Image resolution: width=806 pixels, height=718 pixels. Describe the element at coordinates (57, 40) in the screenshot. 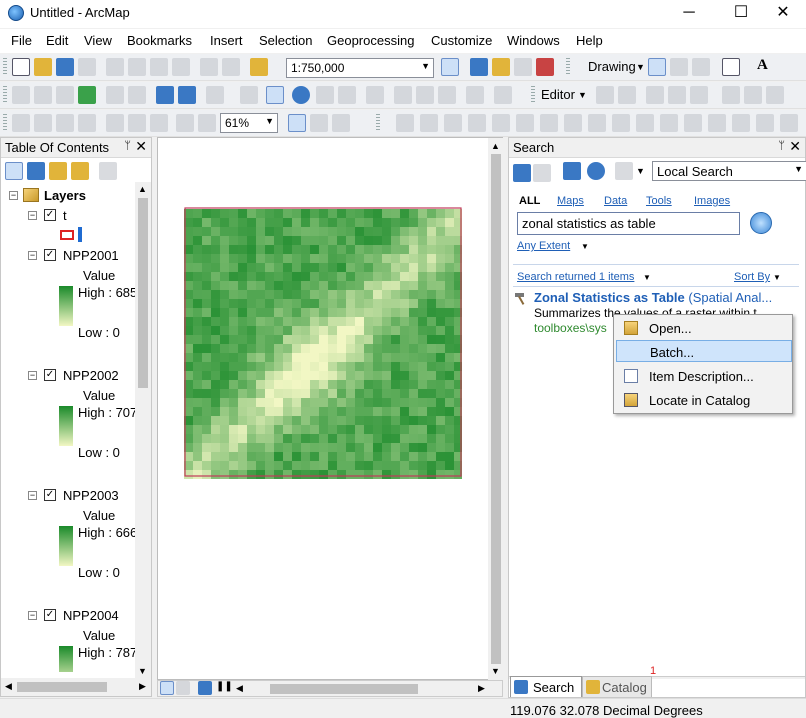

I see `menu-edit: Edit` at that location.